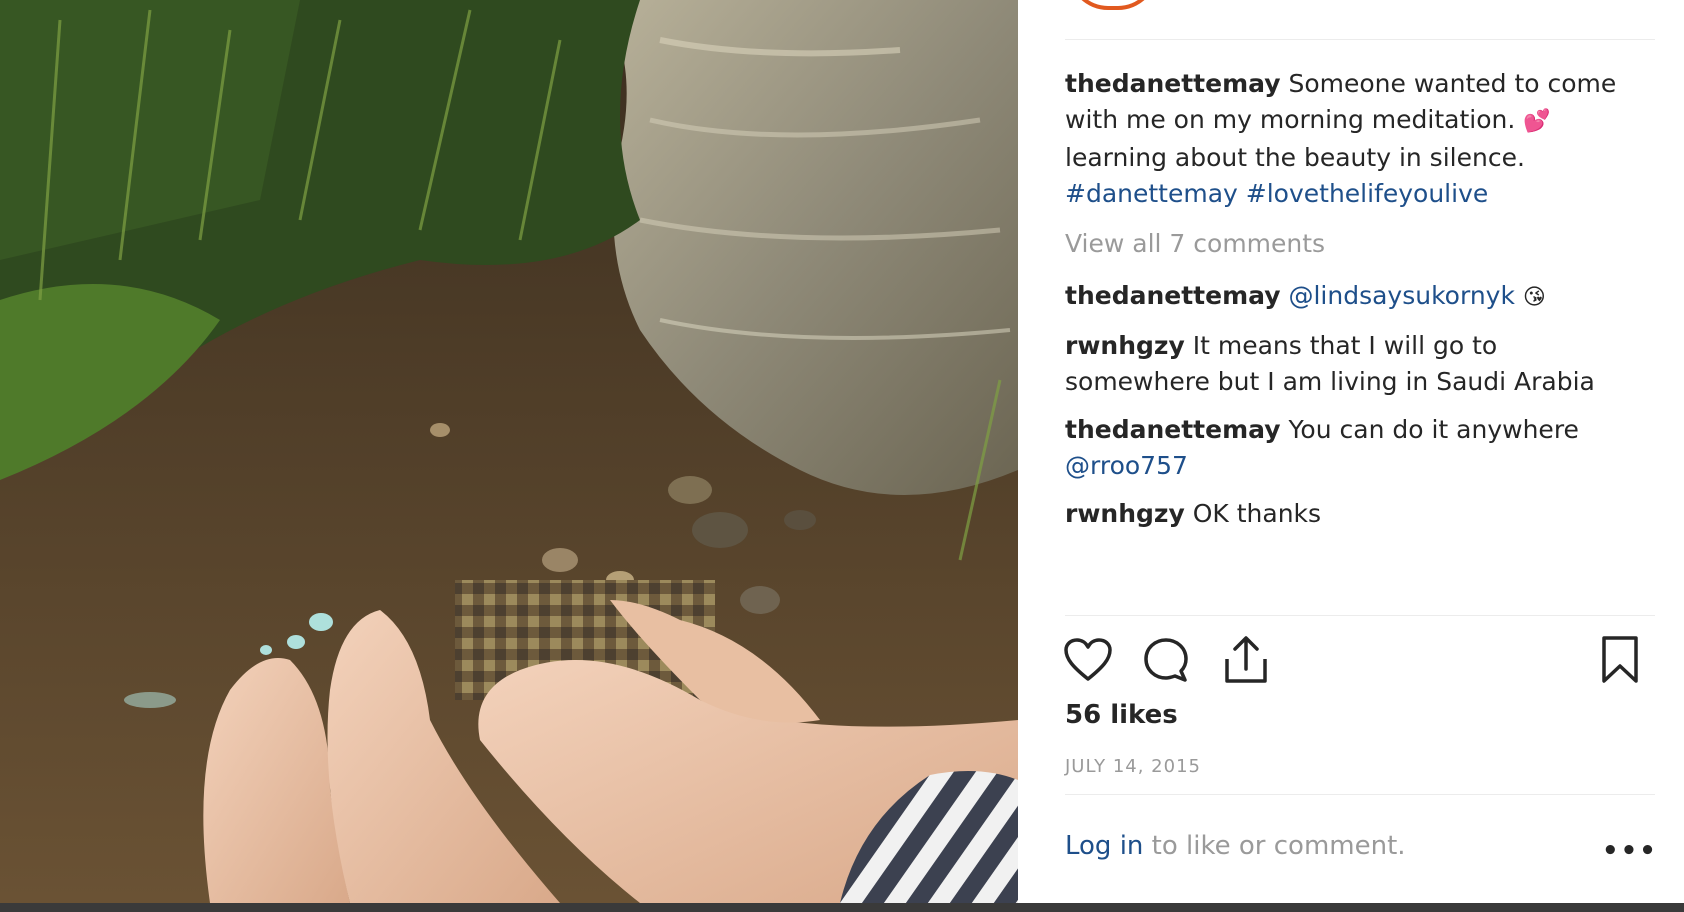  Describe the element at coordinates (1360, 615) in the screenshot. I see `actions-divider` at that location.